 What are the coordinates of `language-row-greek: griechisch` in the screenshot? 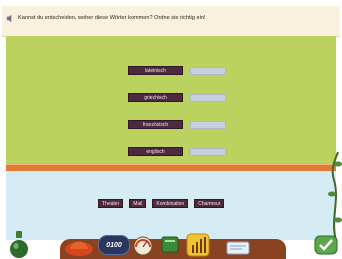 It's located at (177, 97).